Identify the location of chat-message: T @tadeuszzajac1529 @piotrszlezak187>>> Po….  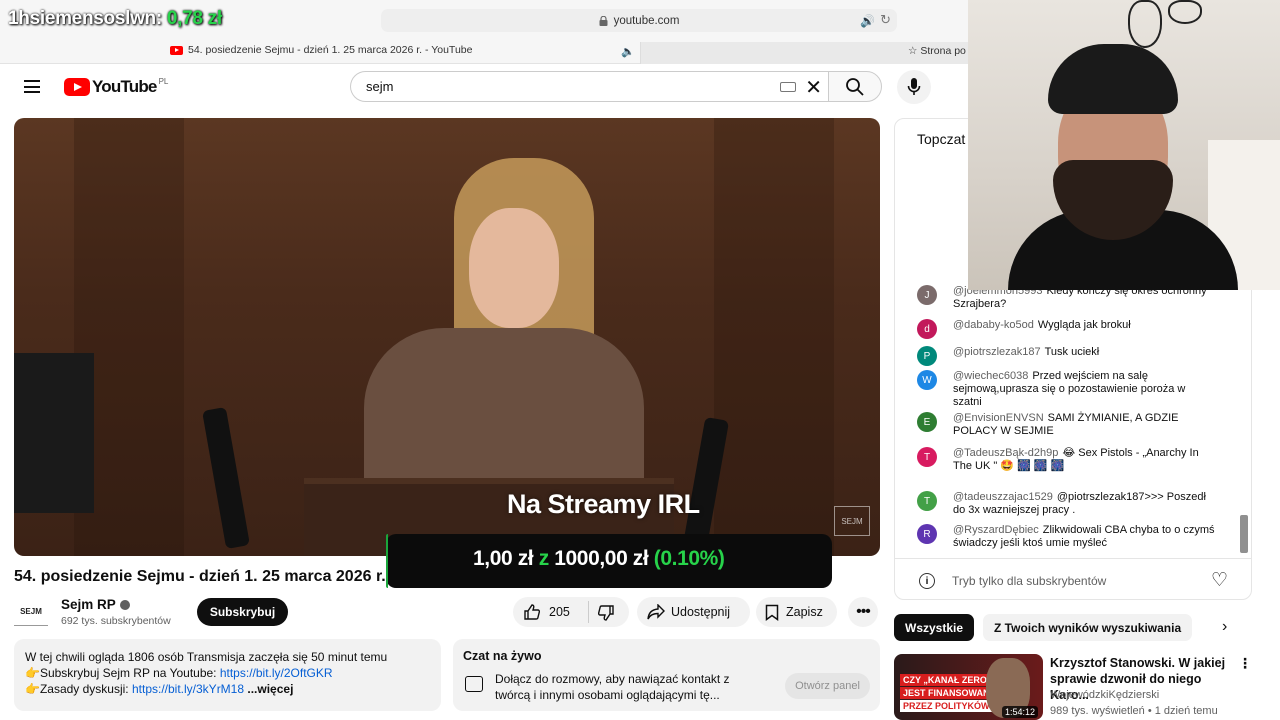
(1067, 504).